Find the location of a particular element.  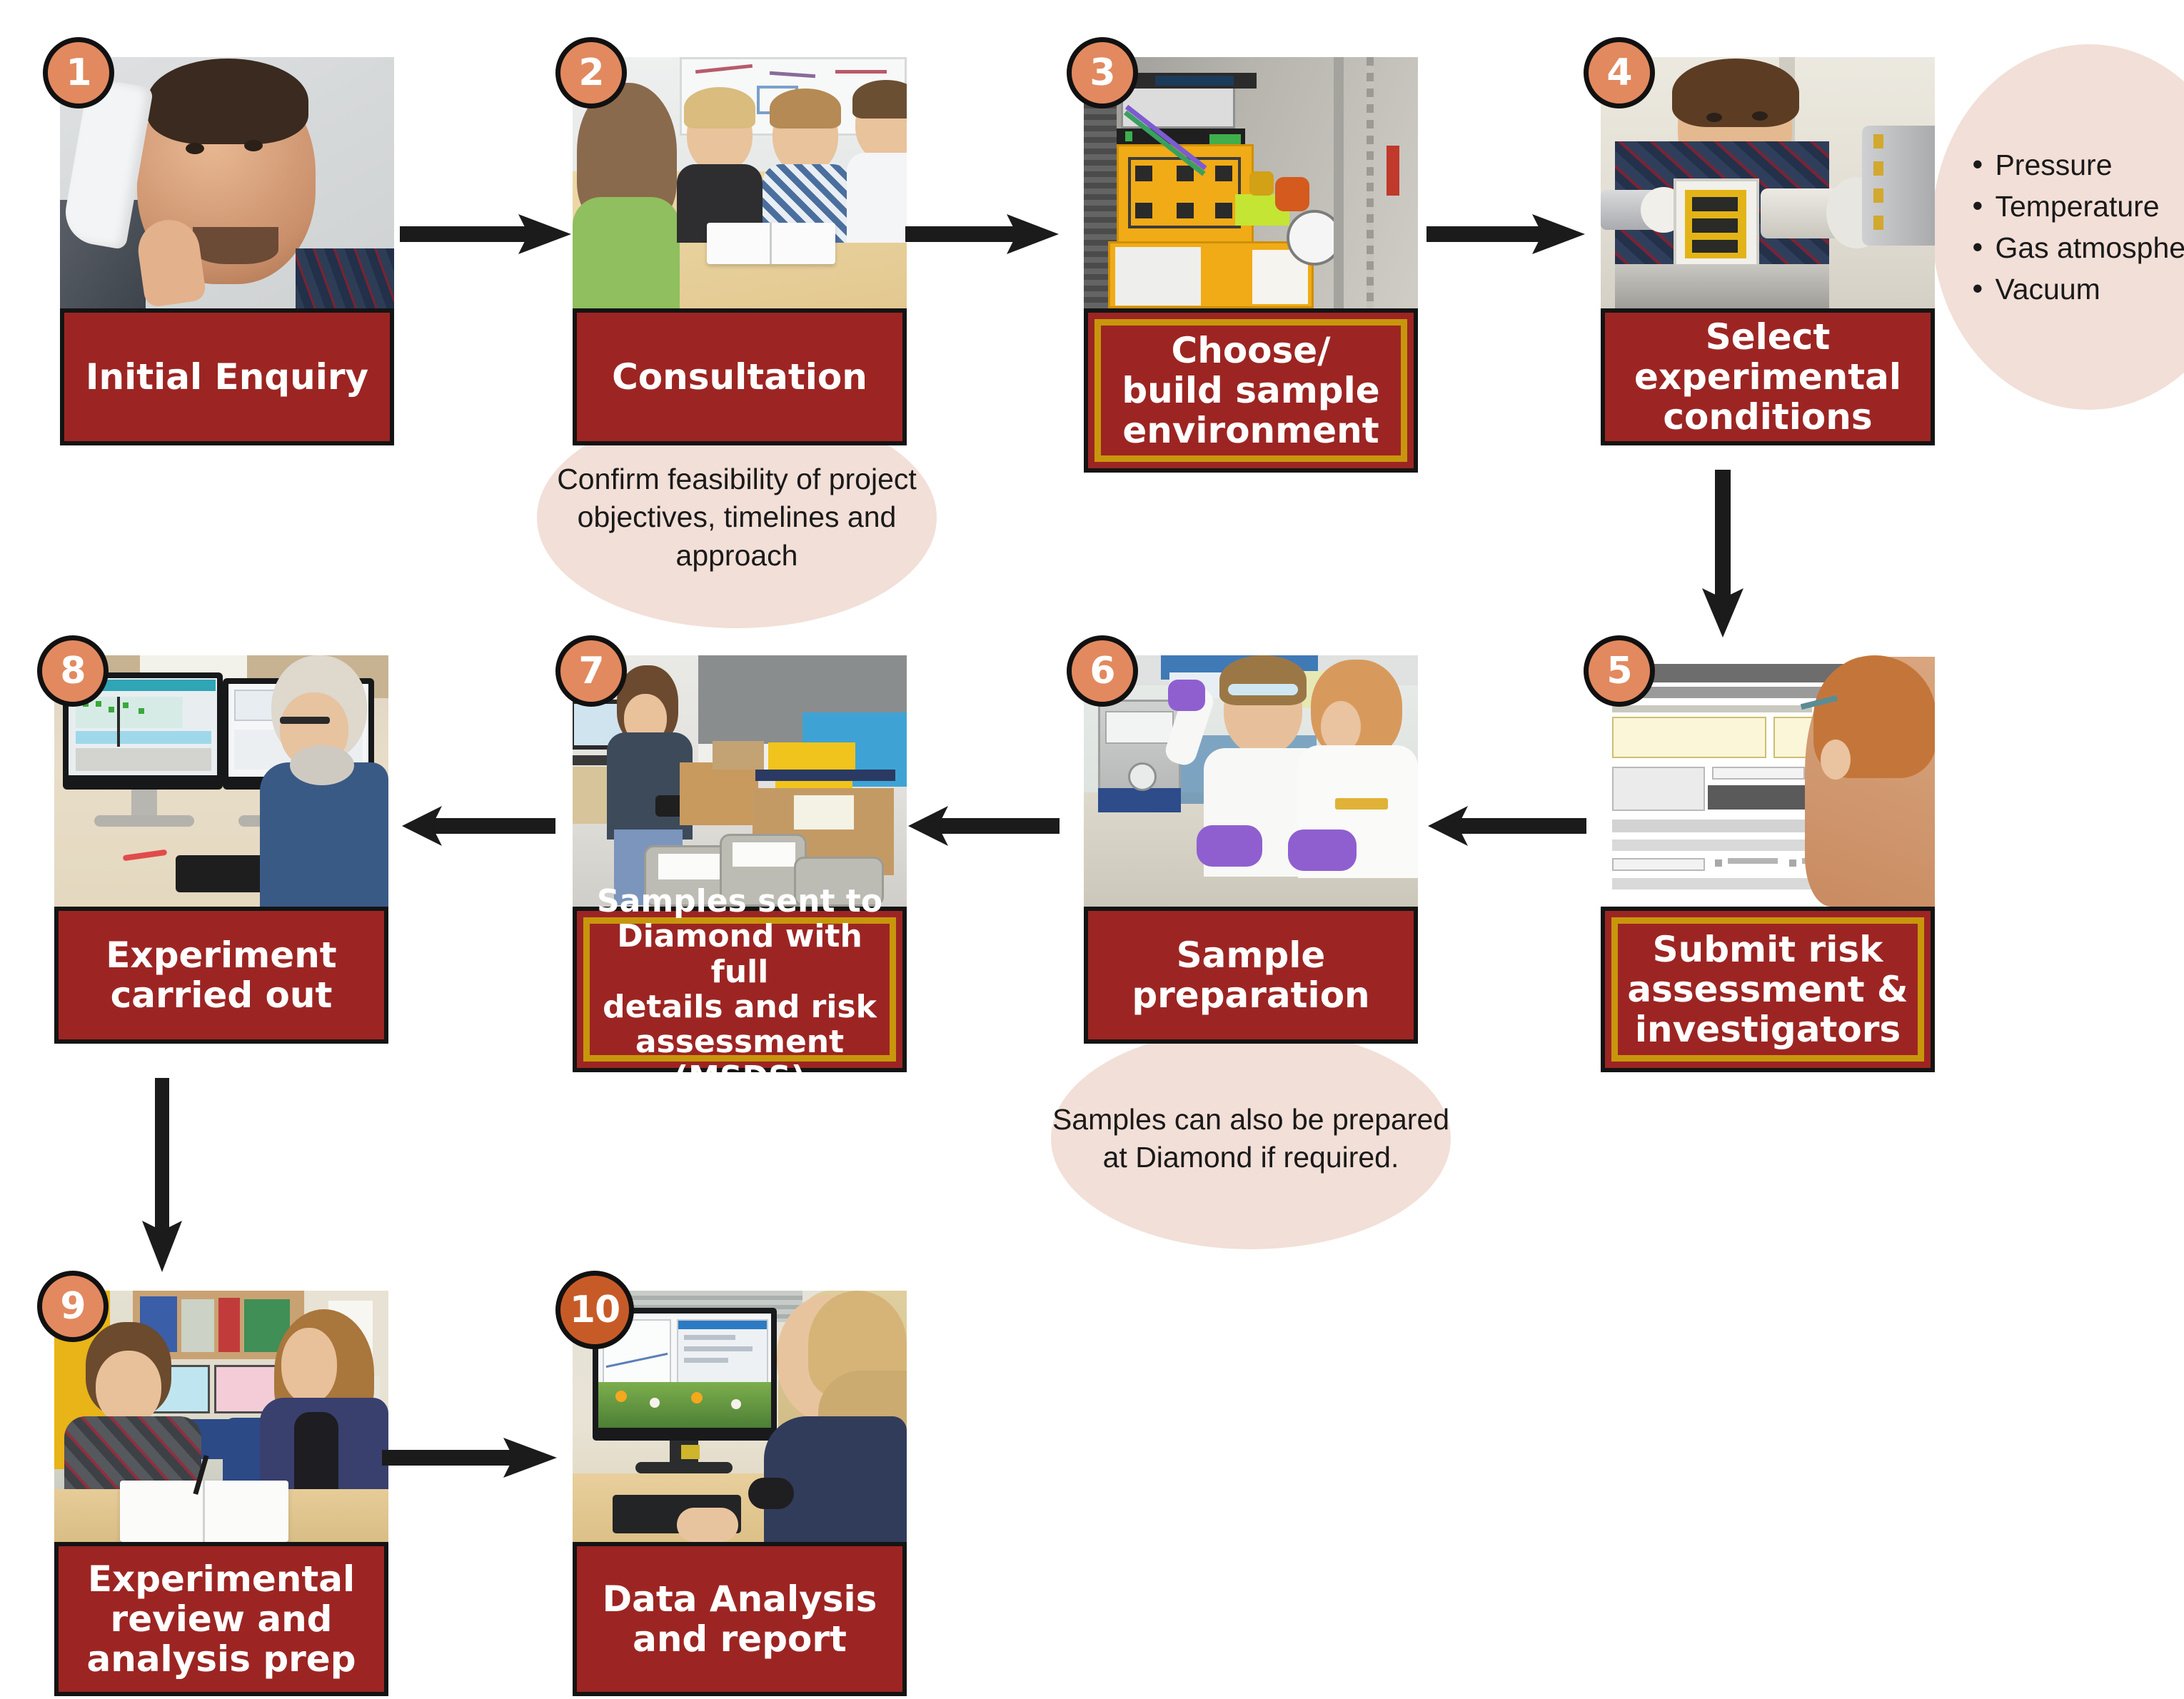

step-card-6: 6 Sample preparation is located at coordinates (1242, 839).